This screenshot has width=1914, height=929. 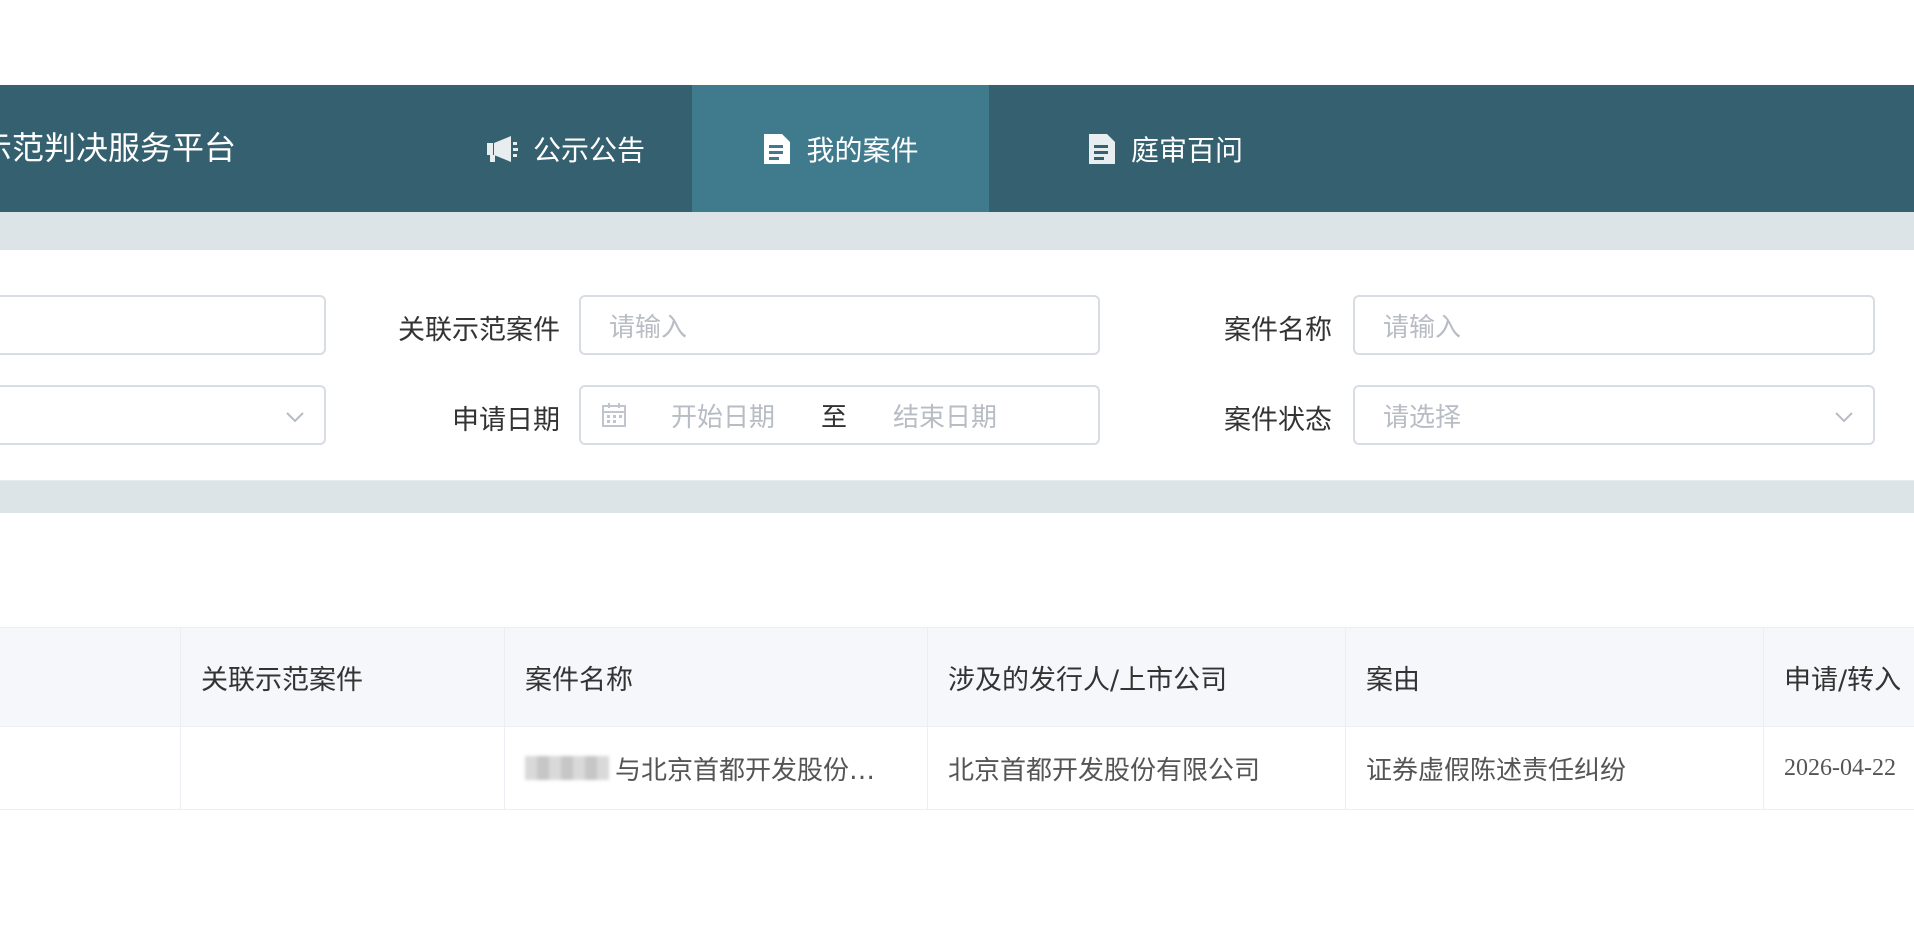 What do you see at coordinates (163, 325) in the screenshot?
I see `case-number-input` at bounding box center [163, 325].